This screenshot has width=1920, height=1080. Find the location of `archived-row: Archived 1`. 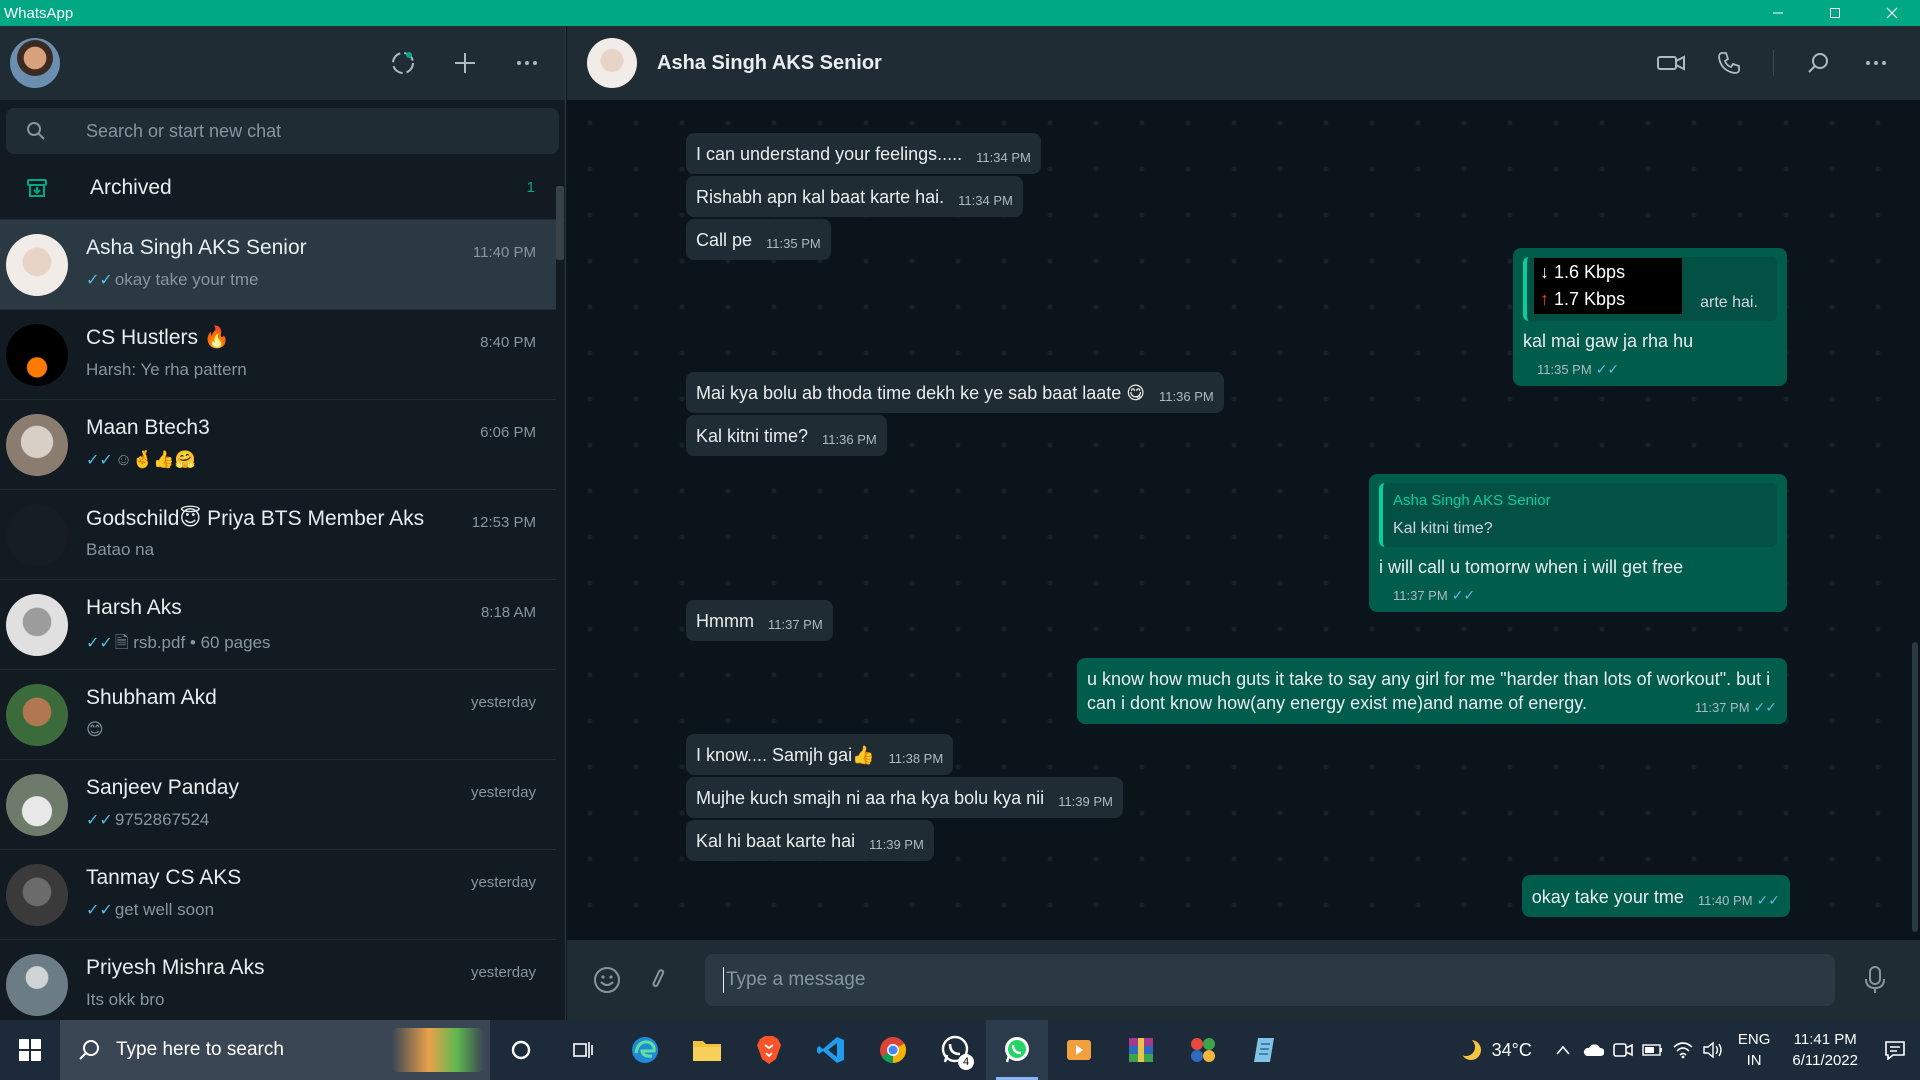

archived-row: Archived 1 is located at coordinates (282, 188).